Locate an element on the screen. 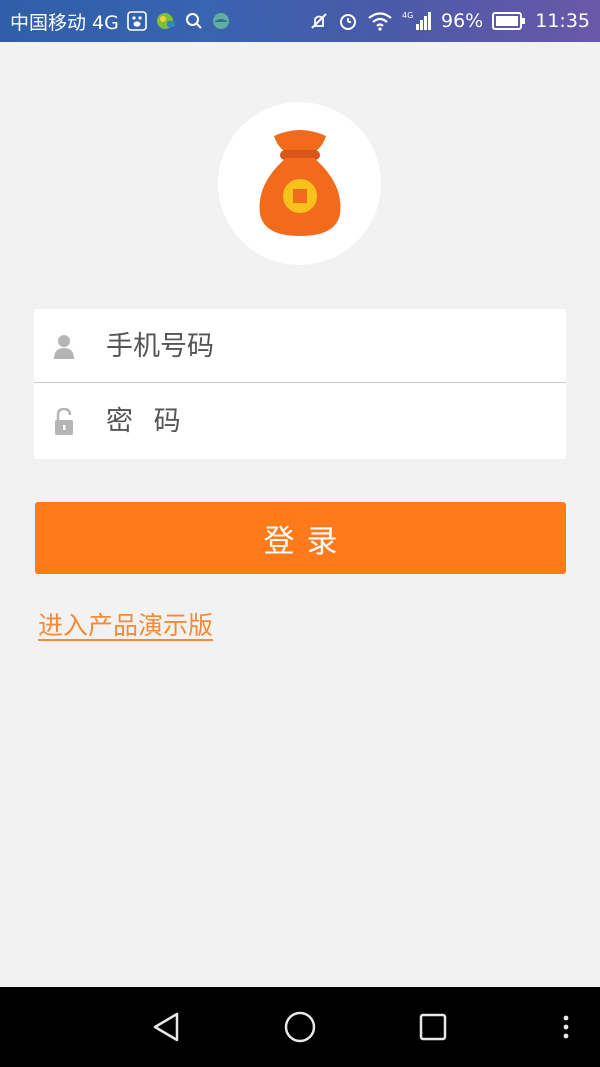 The image size is (600, 1067). game-app-icon is located at coordinates (166, 21).